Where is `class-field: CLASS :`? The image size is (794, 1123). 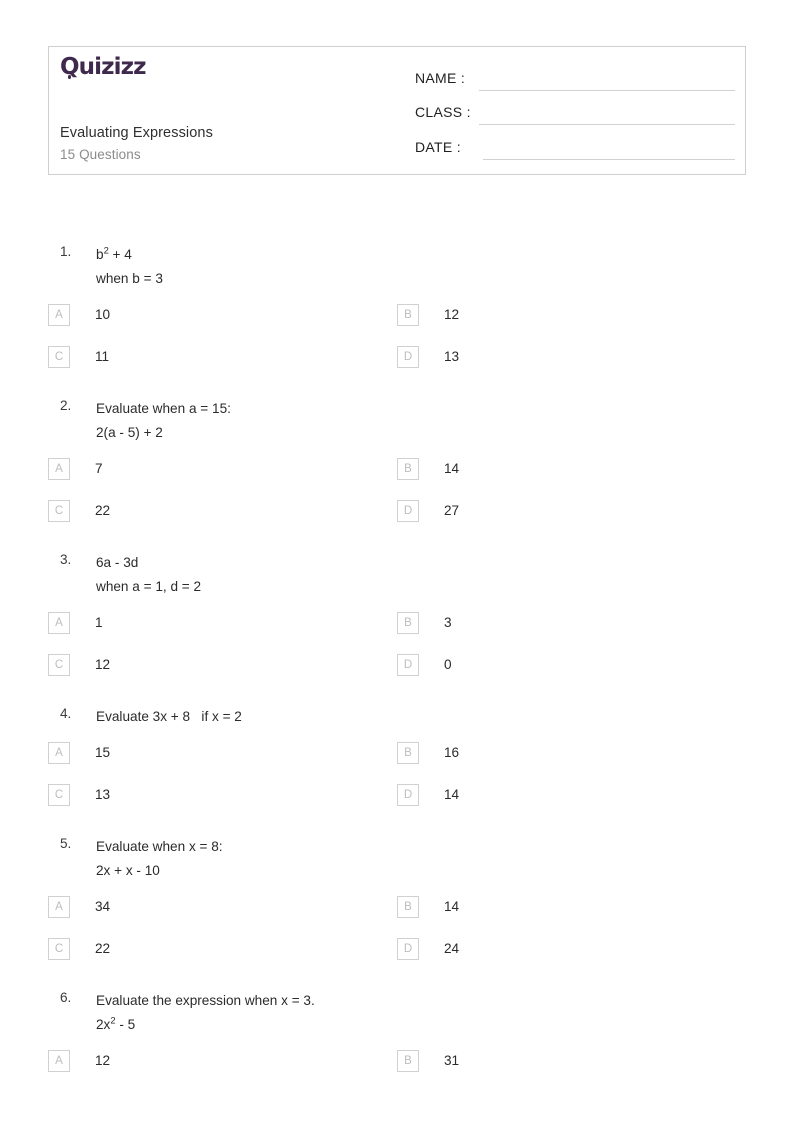 class-field: CLASS : is located at coordinates (575, 114).